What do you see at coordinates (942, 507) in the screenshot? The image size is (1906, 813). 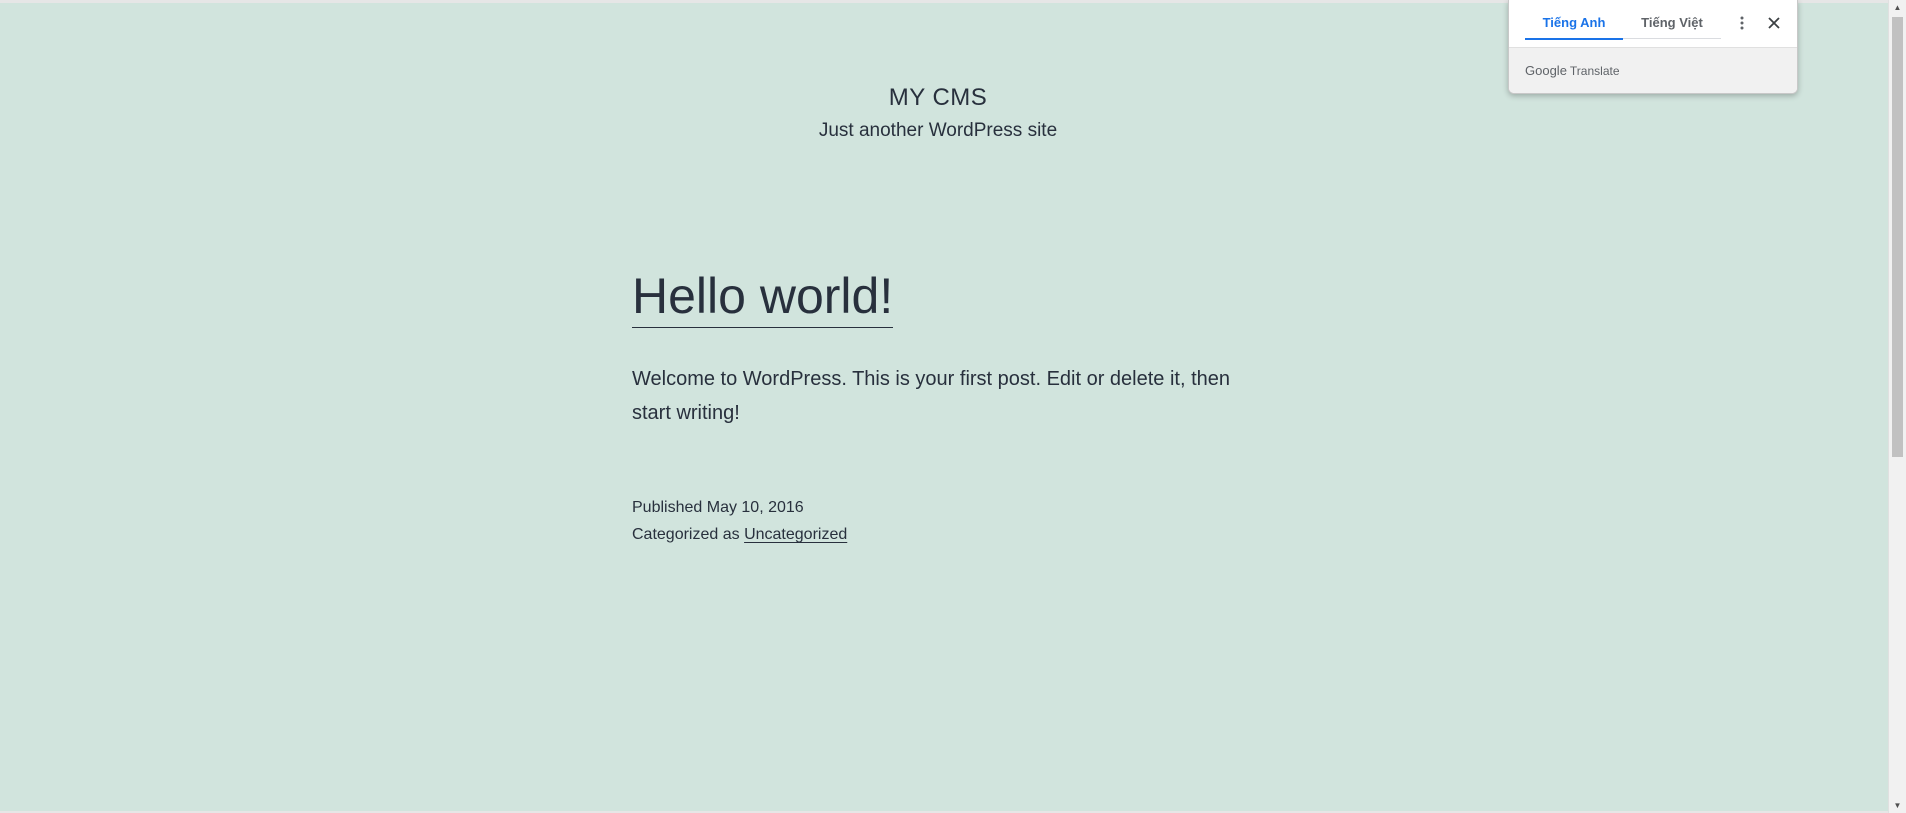 I see `published-line: Published May 10, 2016` at bounding box center [942, 507].